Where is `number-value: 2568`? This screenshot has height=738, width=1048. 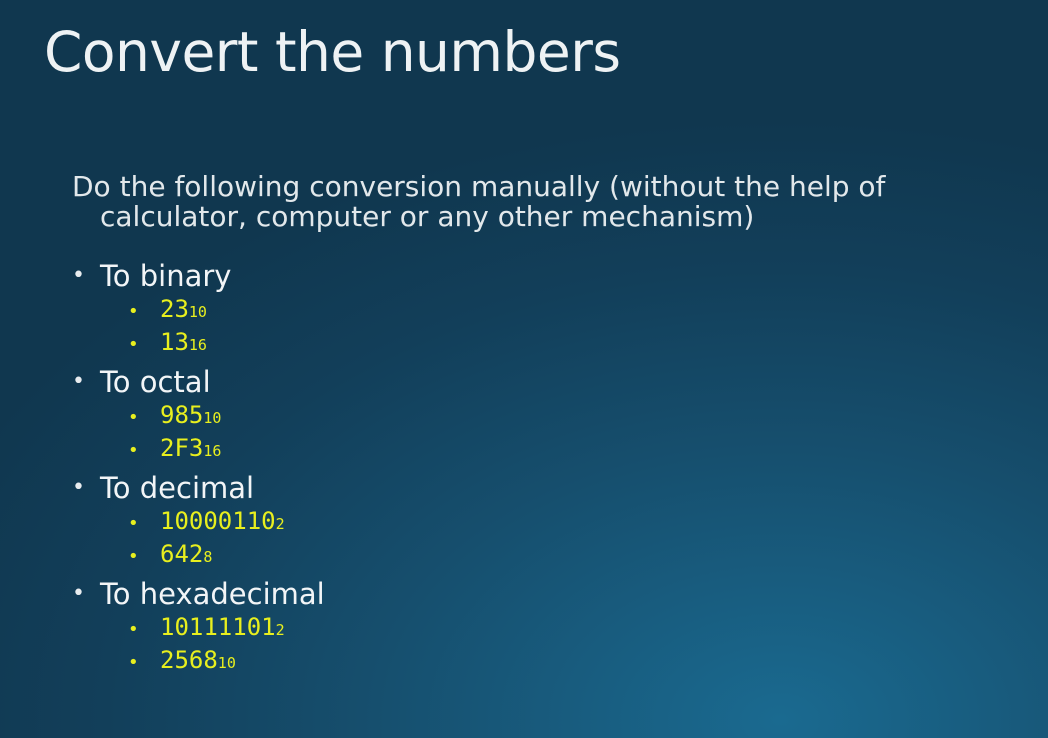
number-value: 2568 is located at coordinates (189, 660).